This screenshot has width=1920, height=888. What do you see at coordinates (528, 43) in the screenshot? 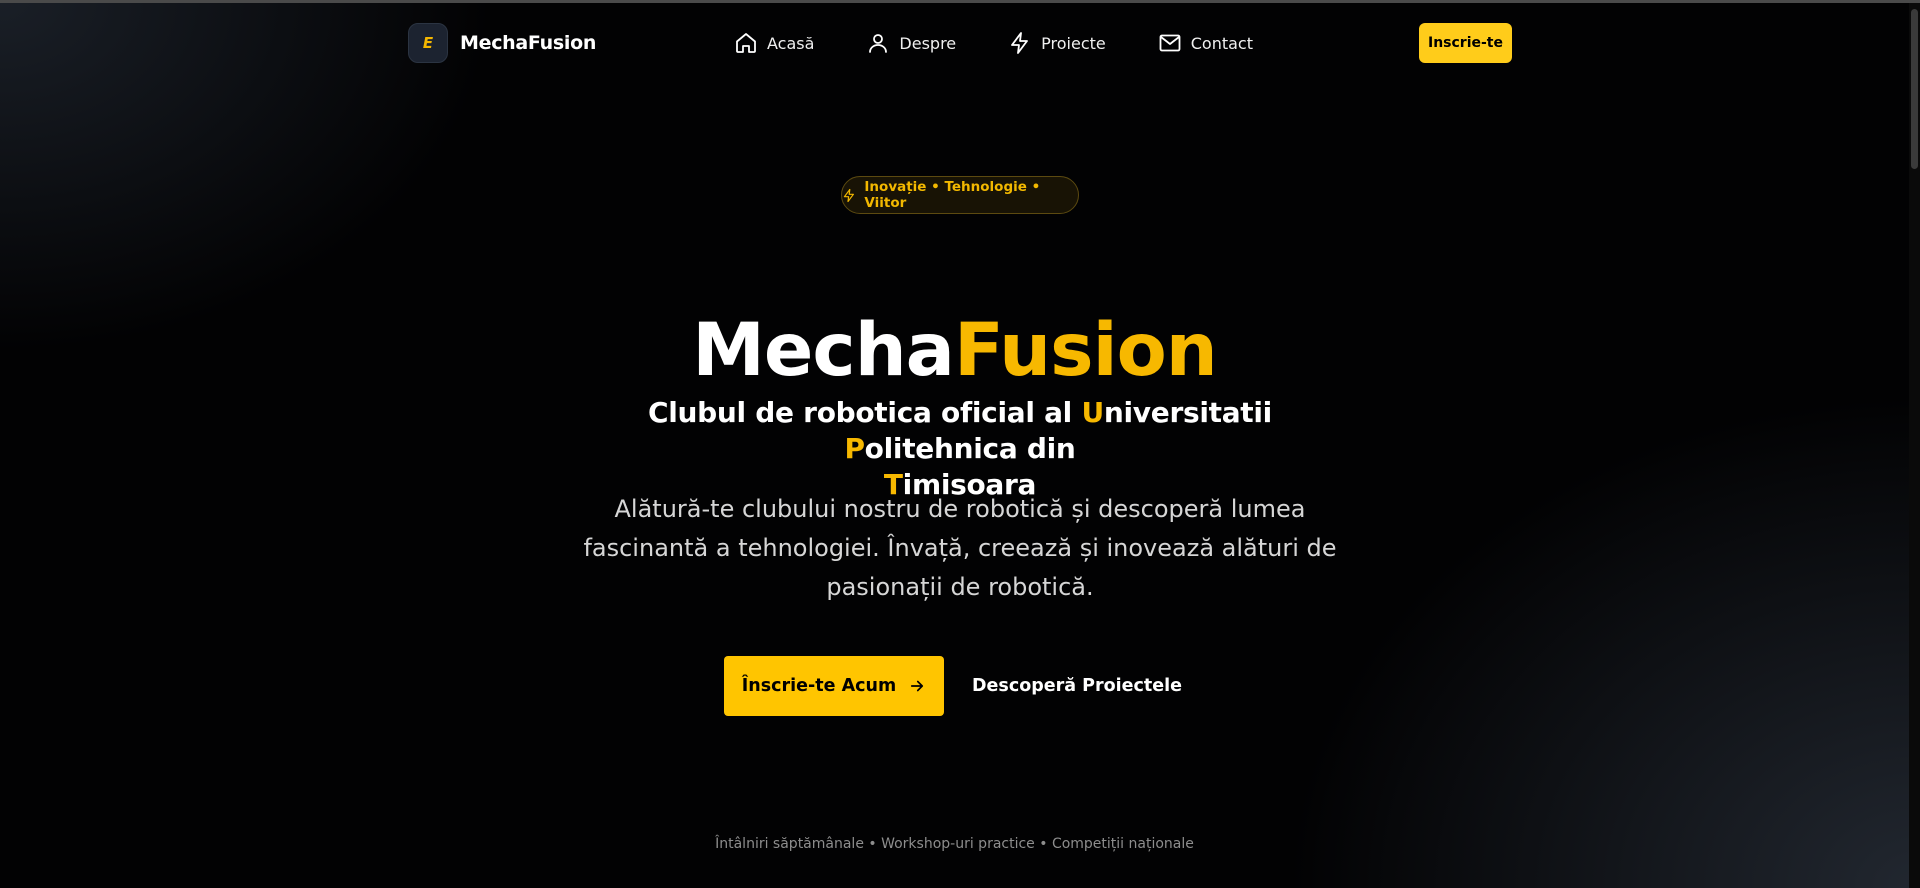
I see `brand-name: MechaFusion` at bounding box center [528, 43].